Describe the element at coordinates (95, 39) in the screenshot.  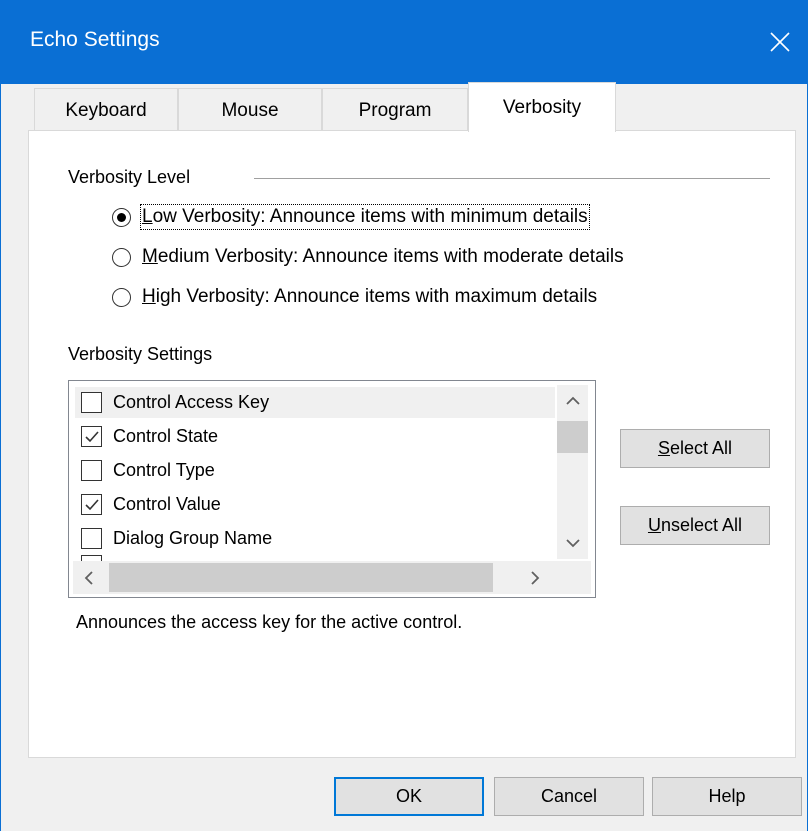
I see `window-title: Echo Settings` at that location.